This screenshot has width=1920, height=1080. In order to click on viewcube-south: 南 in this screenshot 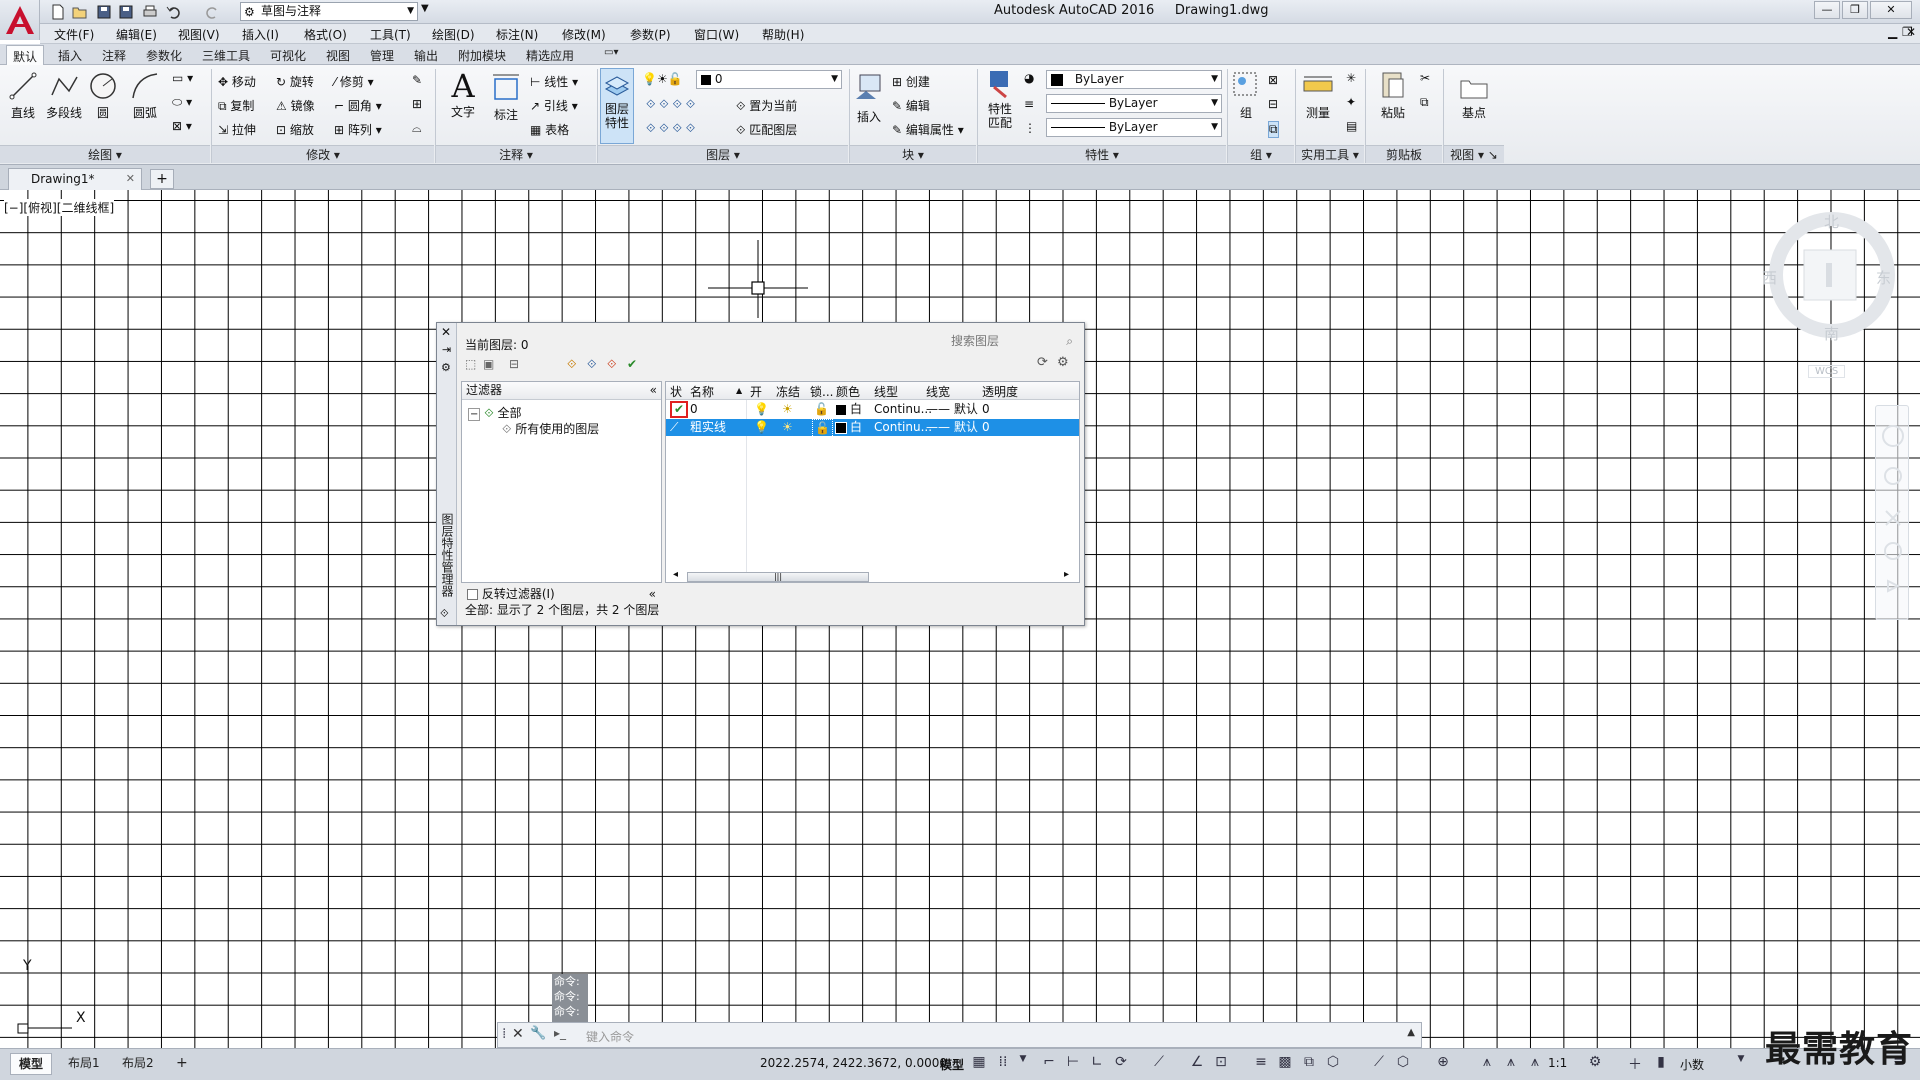, I will do `click(1831, 333)`.